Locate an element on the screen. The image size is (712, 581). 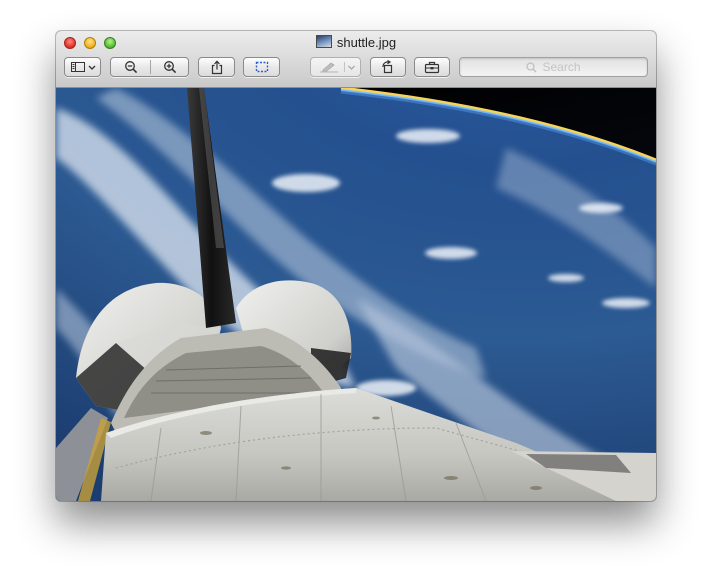
zoom-in-icon is located at coordinates (169, 67).